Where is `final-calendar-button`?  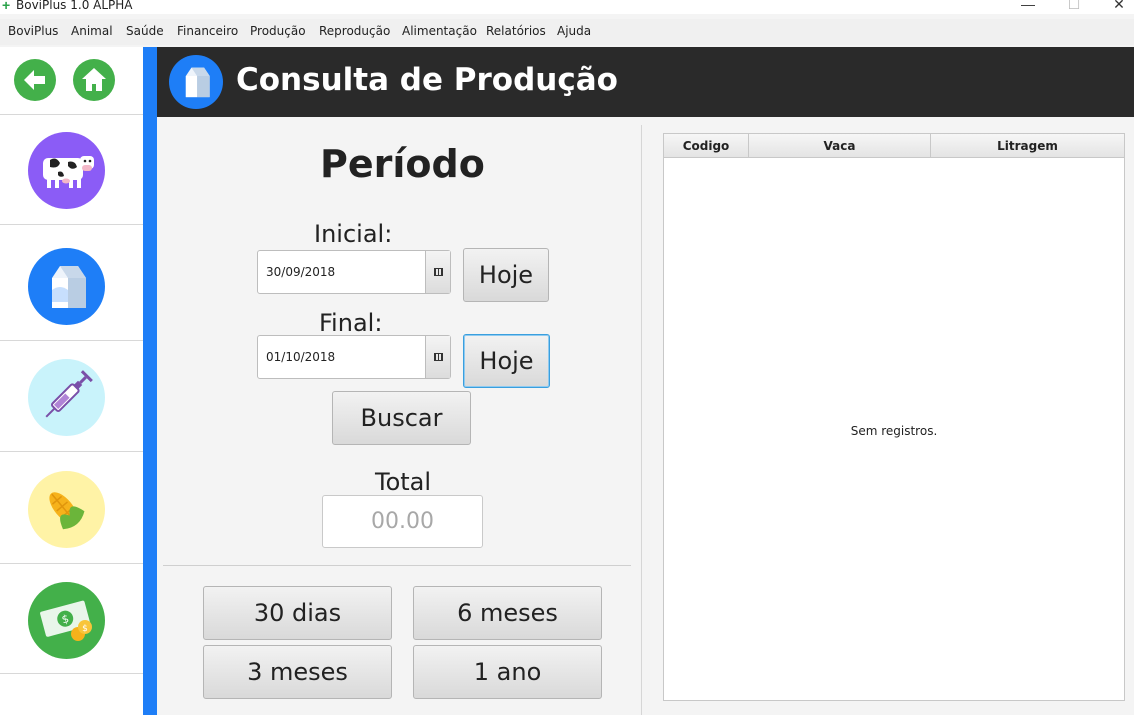 final-calendar-button is located at coordinates (437, 357).